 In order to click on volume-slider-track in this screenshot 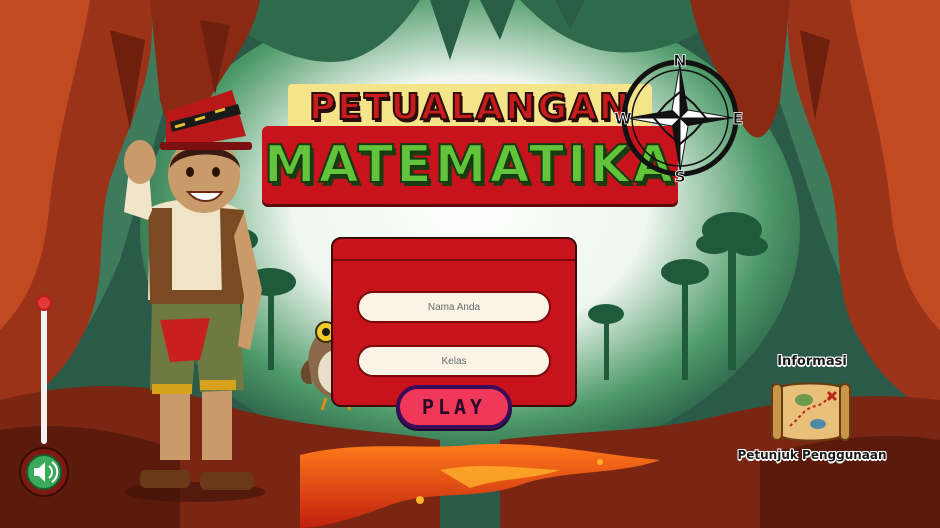, I will do `click(44, 370)`.